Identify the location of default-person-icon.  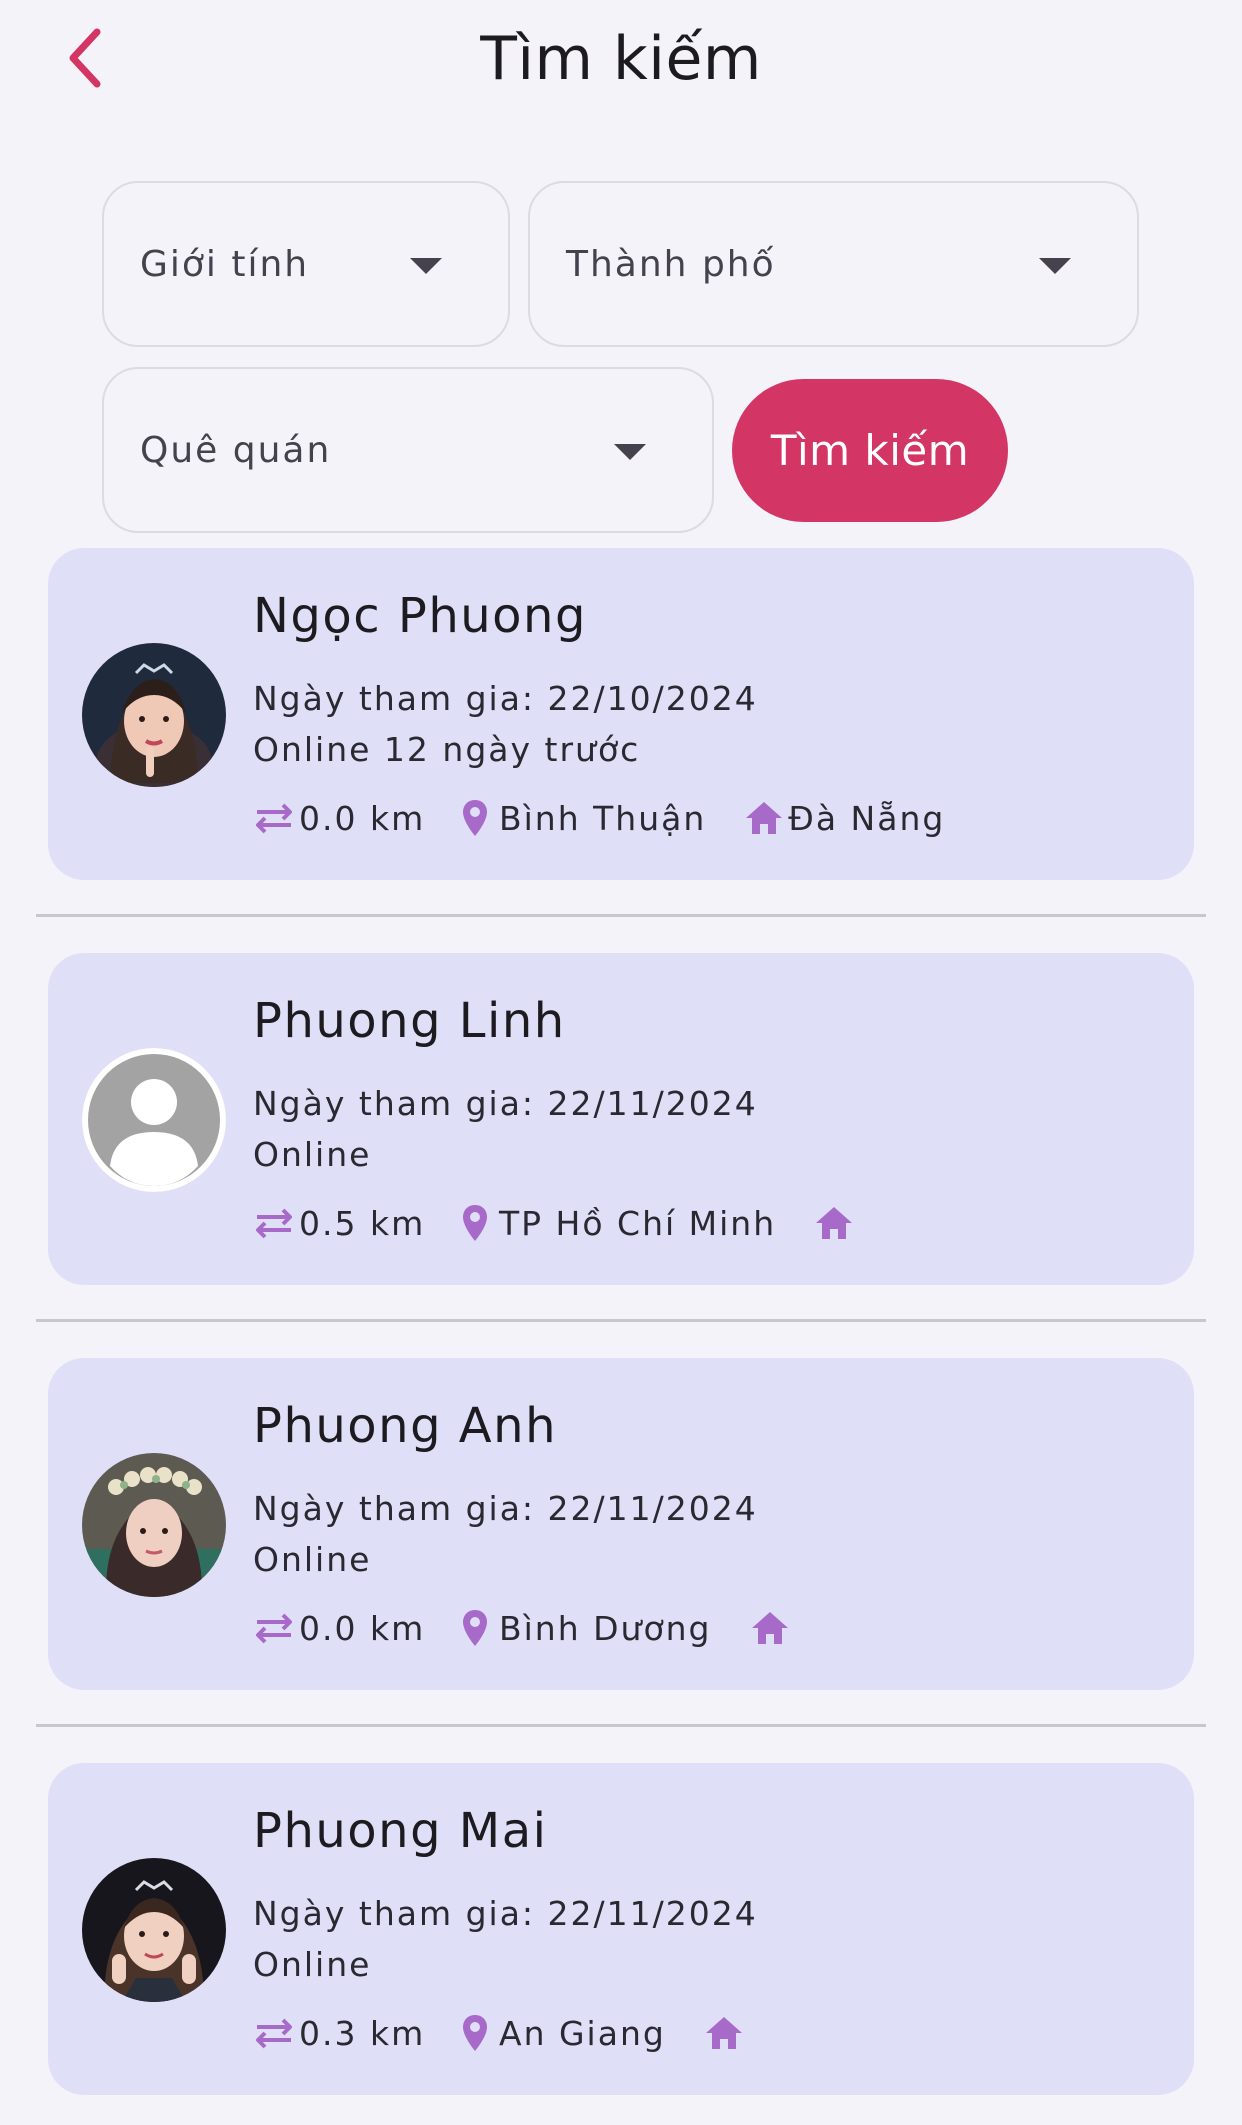
(154, 1120).